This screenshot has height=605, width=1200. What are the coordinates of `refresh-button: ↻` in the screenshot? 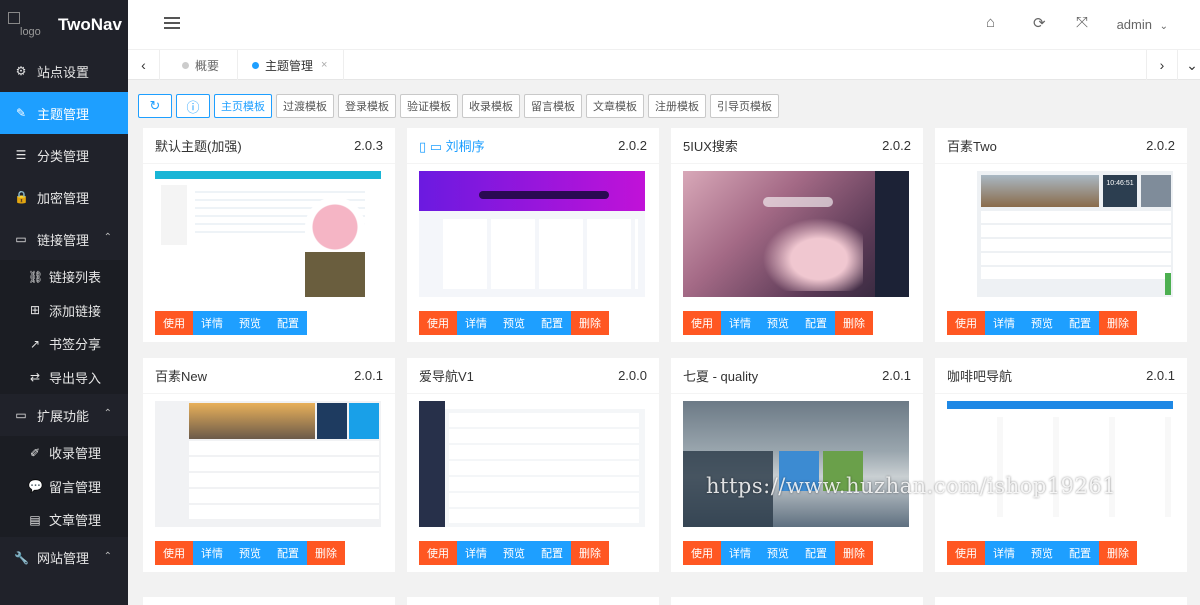 It's located at (155, 106).